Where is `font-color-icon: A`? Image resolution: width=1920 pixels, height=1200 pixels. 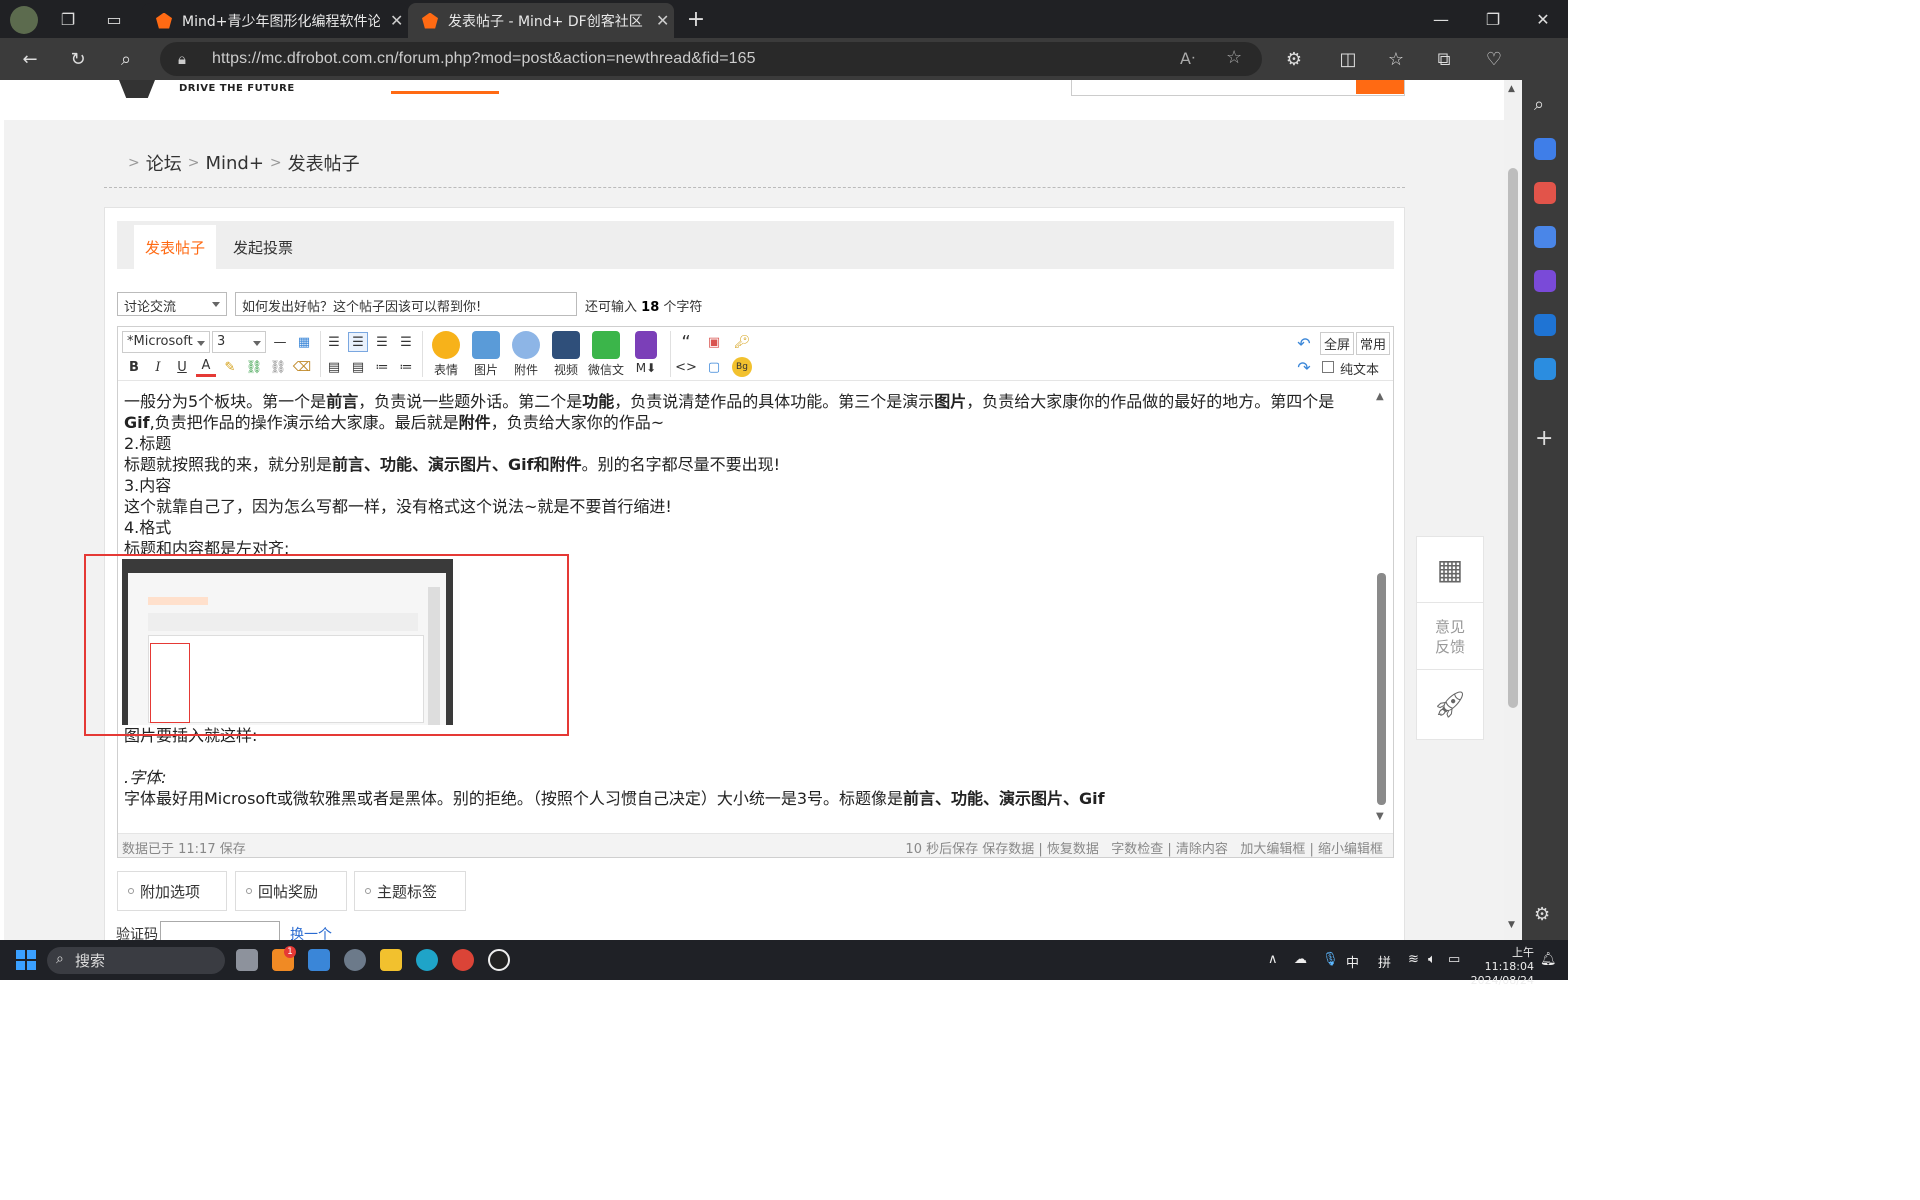
font-color-icon: A is located at coordinates (206, 367).